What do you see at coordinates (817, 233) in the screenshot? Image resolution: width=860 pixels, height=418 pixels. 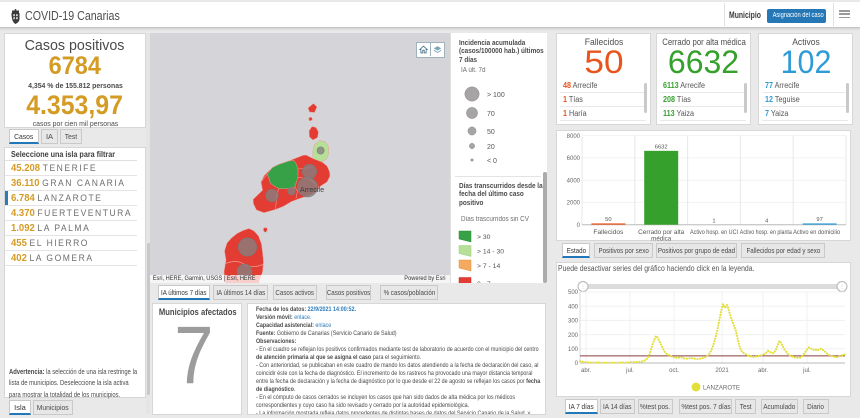 I see `svg-text: Activo en domicilio` at bounding box center [817, 233].